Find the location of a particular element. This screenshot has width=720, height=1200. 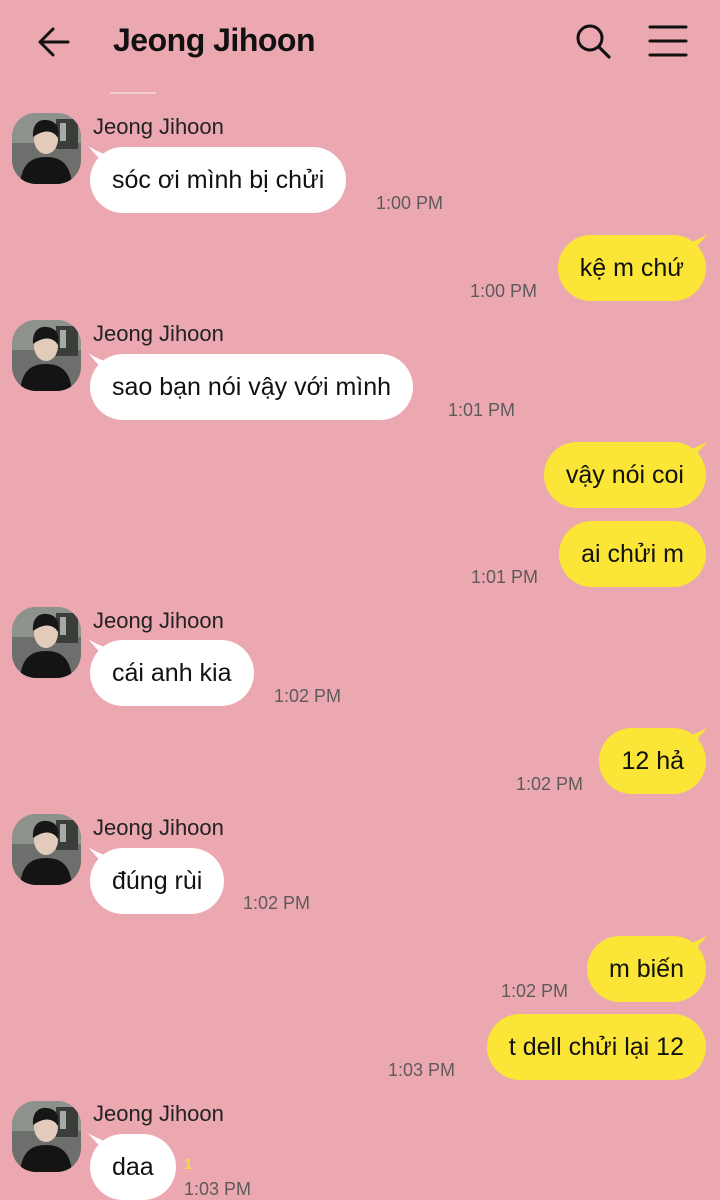

message-bubble-outgoing: m biến is located at coordinates (646, 969).